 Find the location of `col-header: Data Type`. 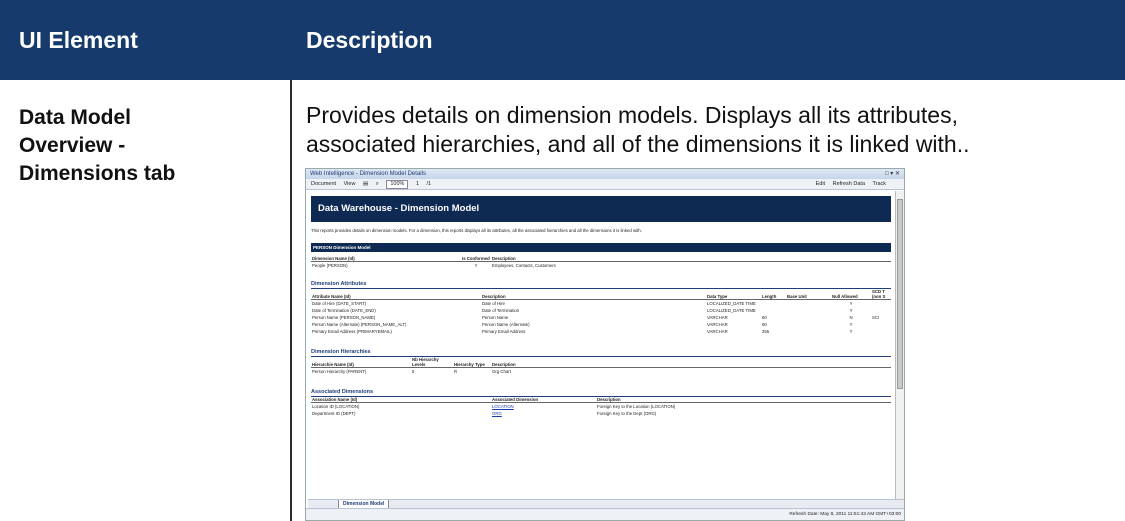

col-header: Data Type is located at coordinates (733, 294).